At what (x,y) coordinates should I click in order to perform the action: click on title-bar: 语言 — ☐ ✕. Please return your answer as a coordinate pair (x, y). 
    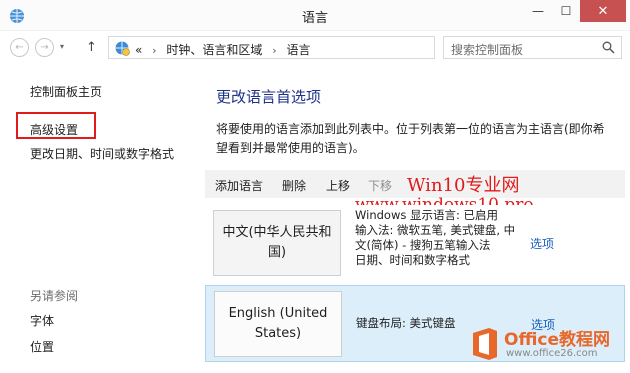
    Looking at the image, I should click on (315, 15).